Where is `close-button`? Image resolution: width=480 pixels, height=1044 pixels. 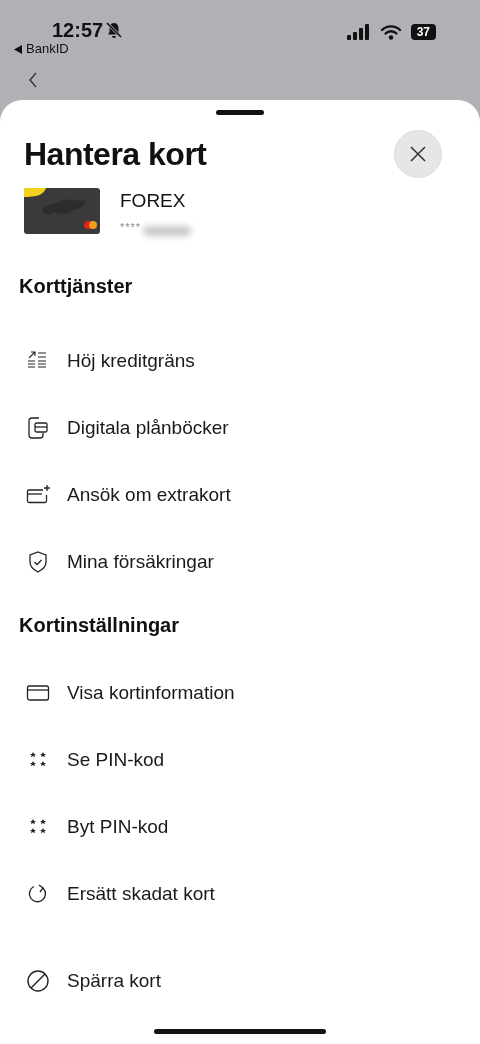
close-button is located at coordinates (418, 154).